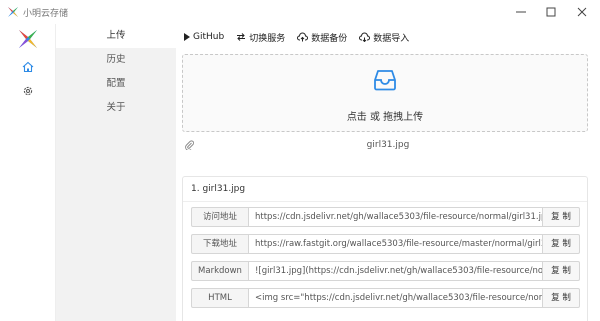 The height and width of the screenshot is (321, 600). I want to click on rail-settings-button, so click(28, 91).